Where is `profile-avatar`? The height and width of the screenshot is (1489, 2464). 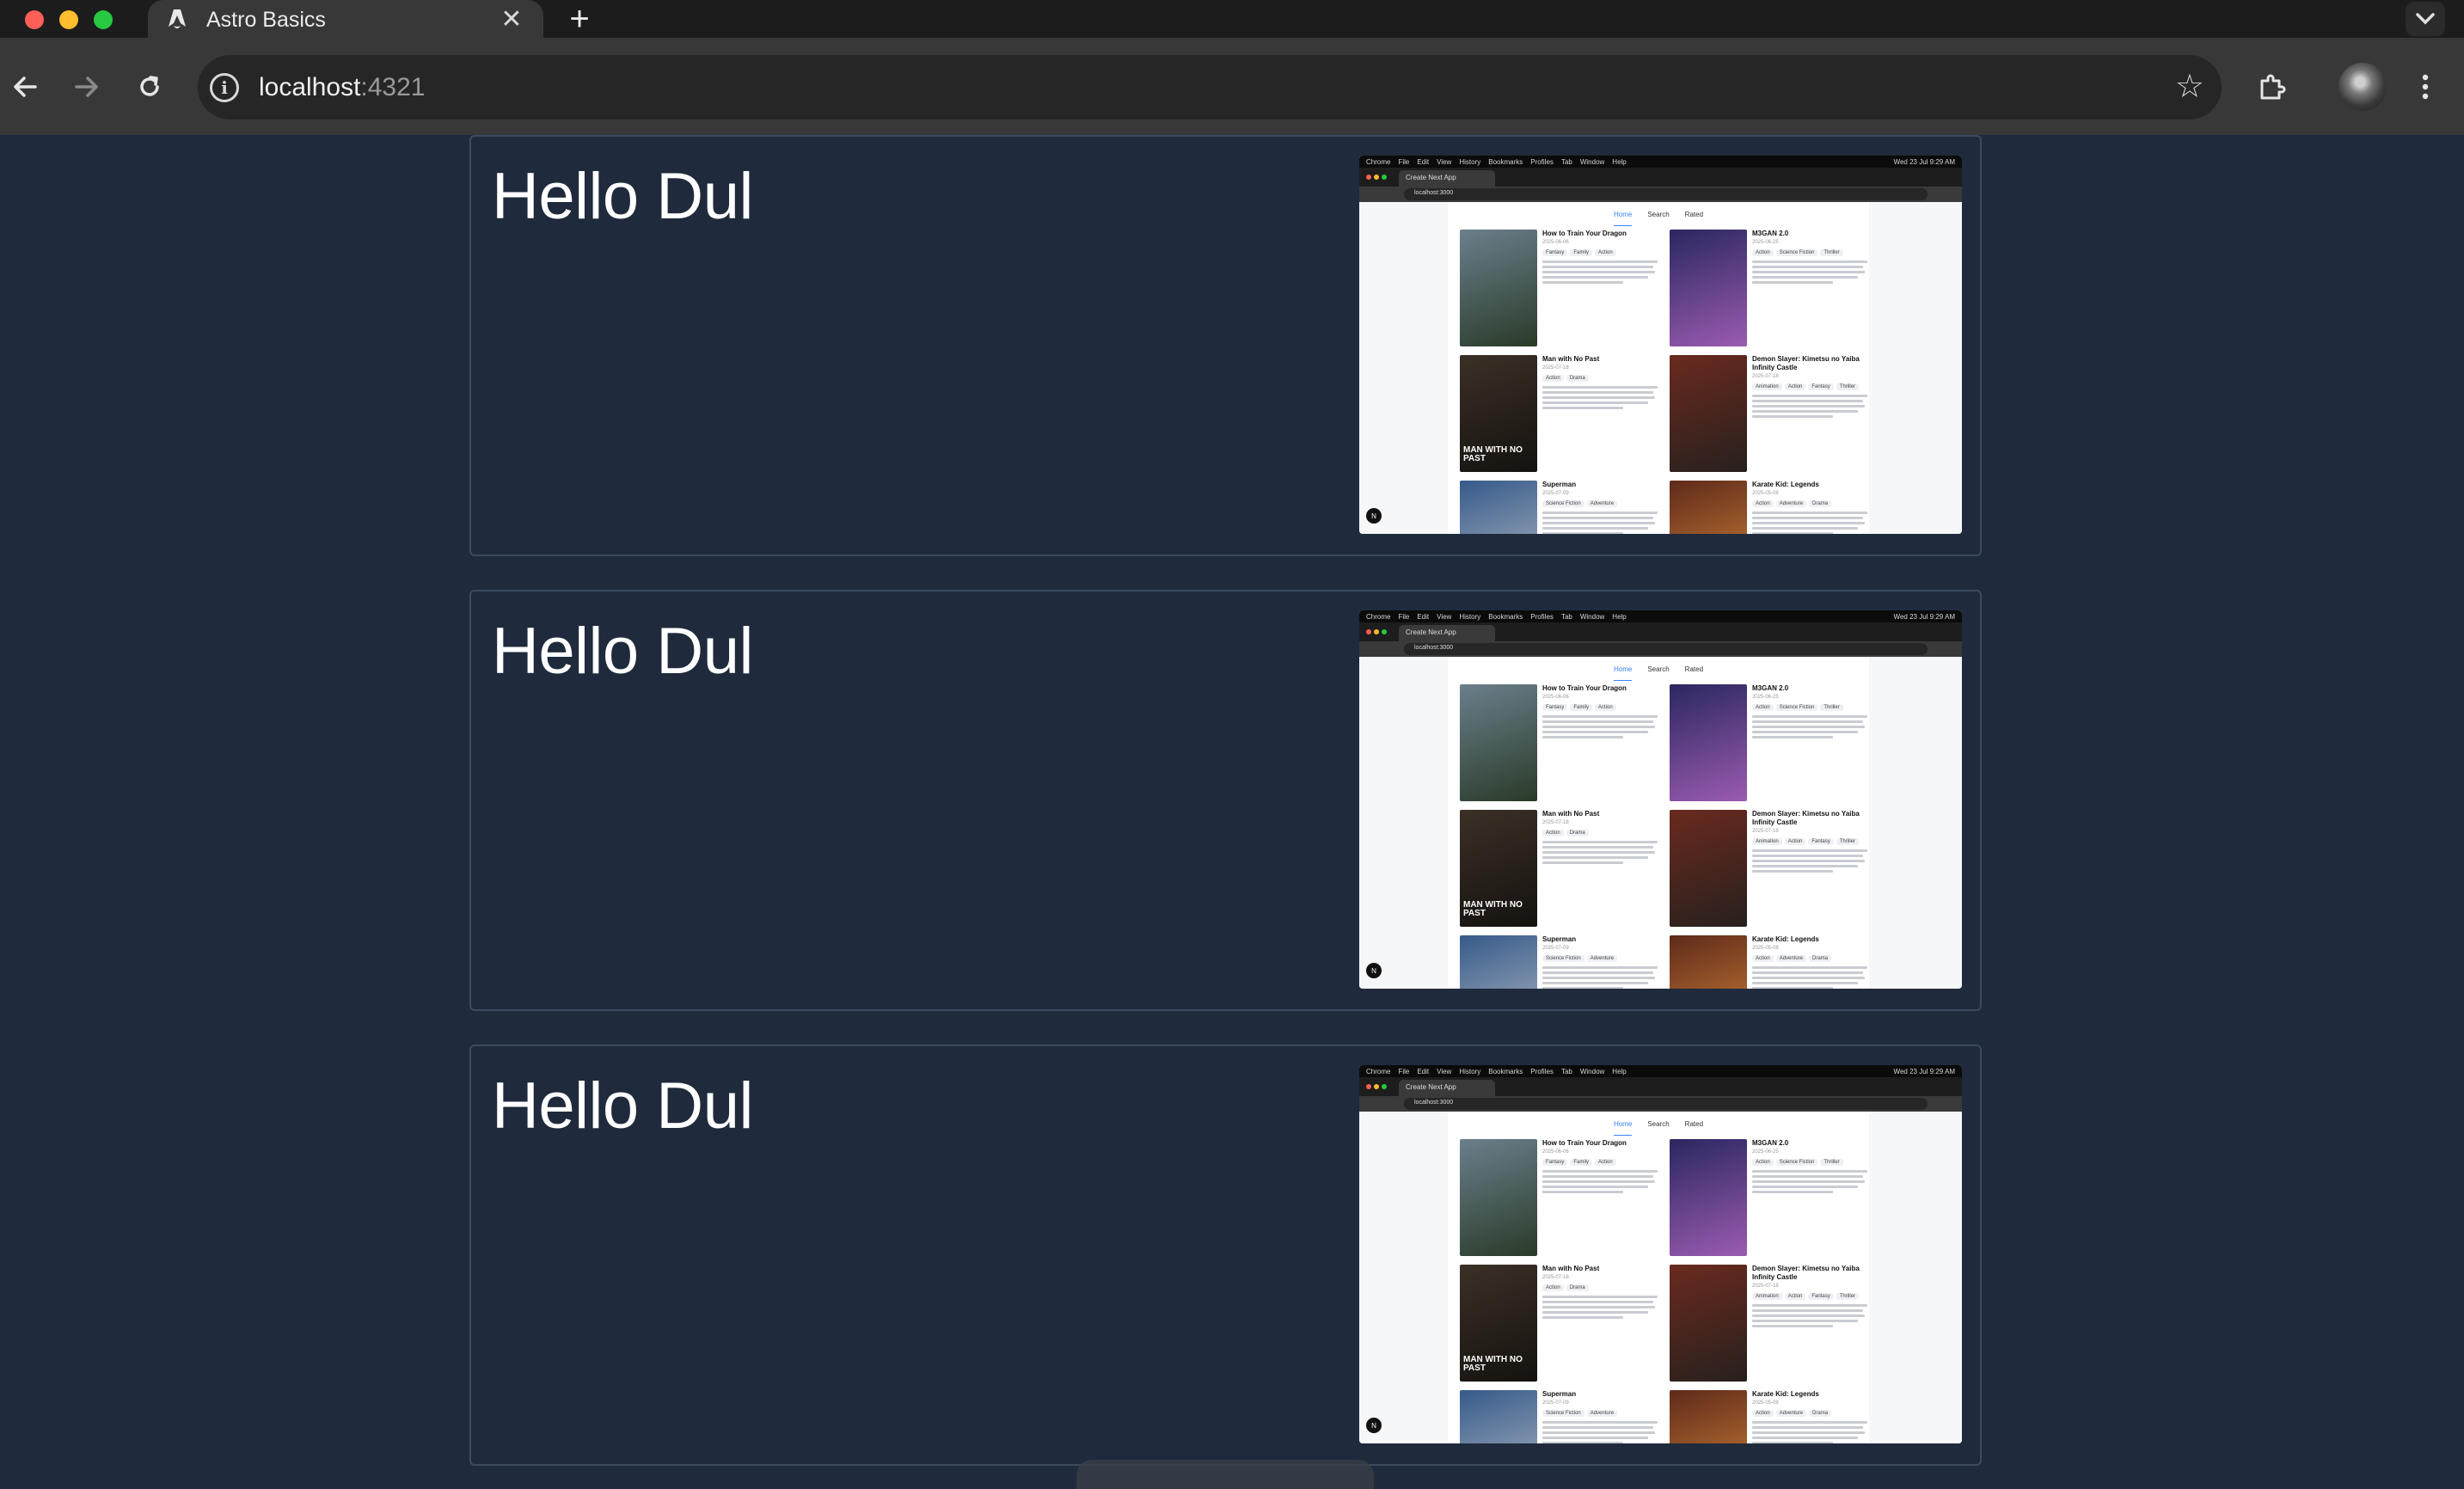
profile-avatar is located at coordinates (2362, 87).